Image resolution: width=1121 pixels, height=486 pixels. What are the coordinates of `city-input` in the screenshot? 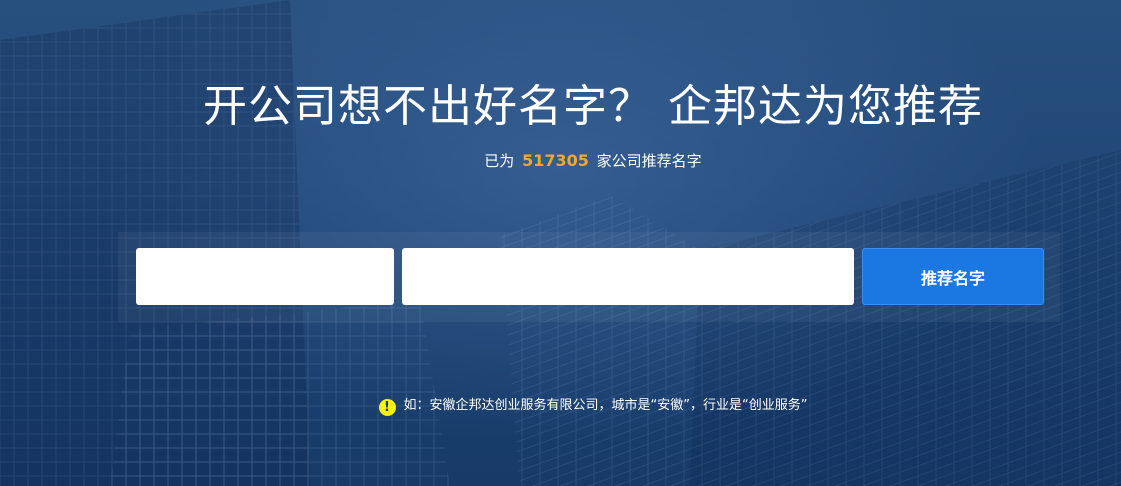 It's located at (265, 276).